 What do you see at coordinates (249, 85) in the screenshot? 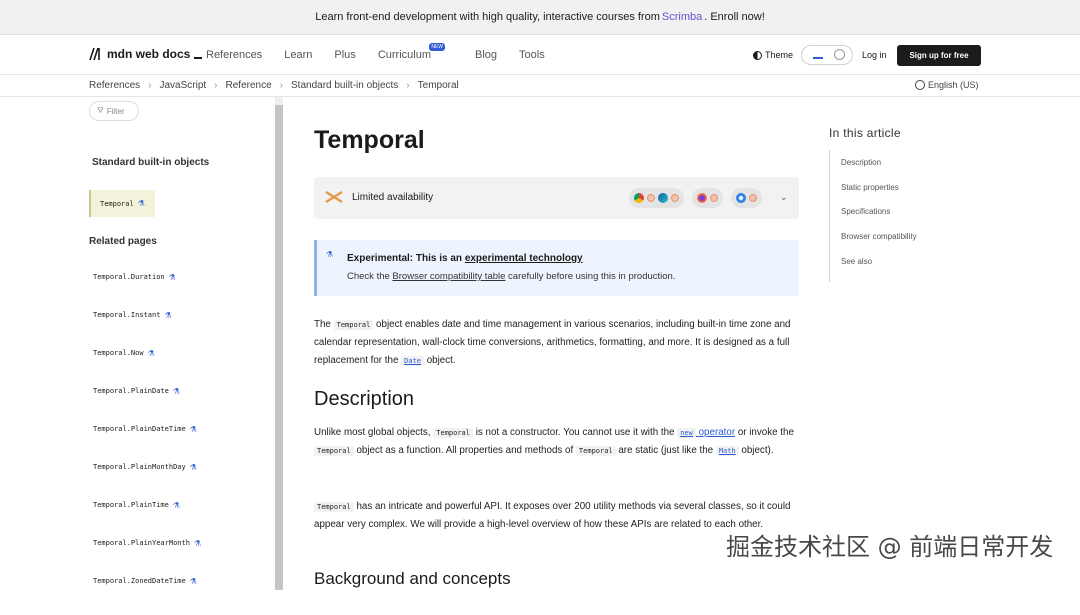
I see `breadcrumb-reference: Reference` at bounding box center [249, 85].